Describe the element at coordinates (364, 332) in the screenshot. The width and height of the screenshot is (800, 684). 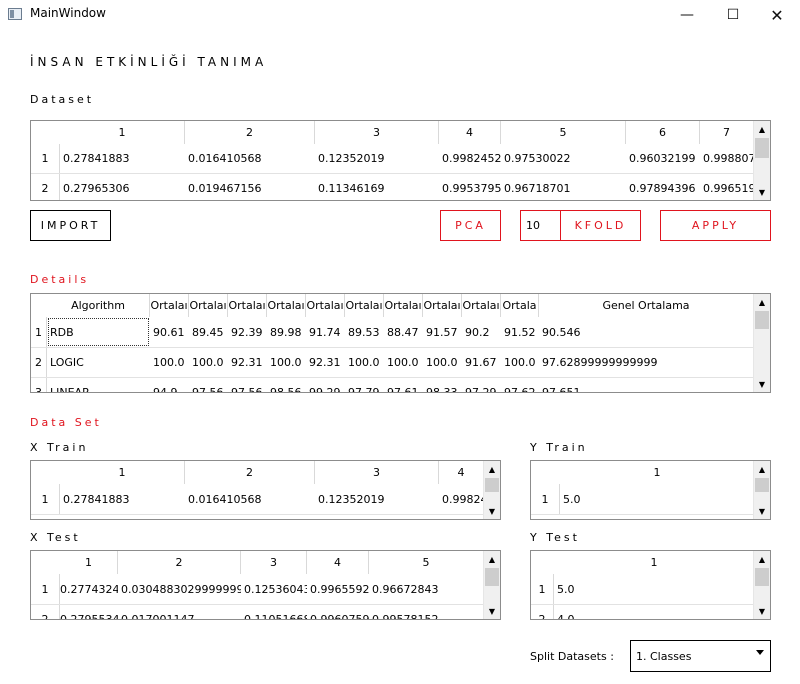
I see `table-cell: 89.53` at that location.